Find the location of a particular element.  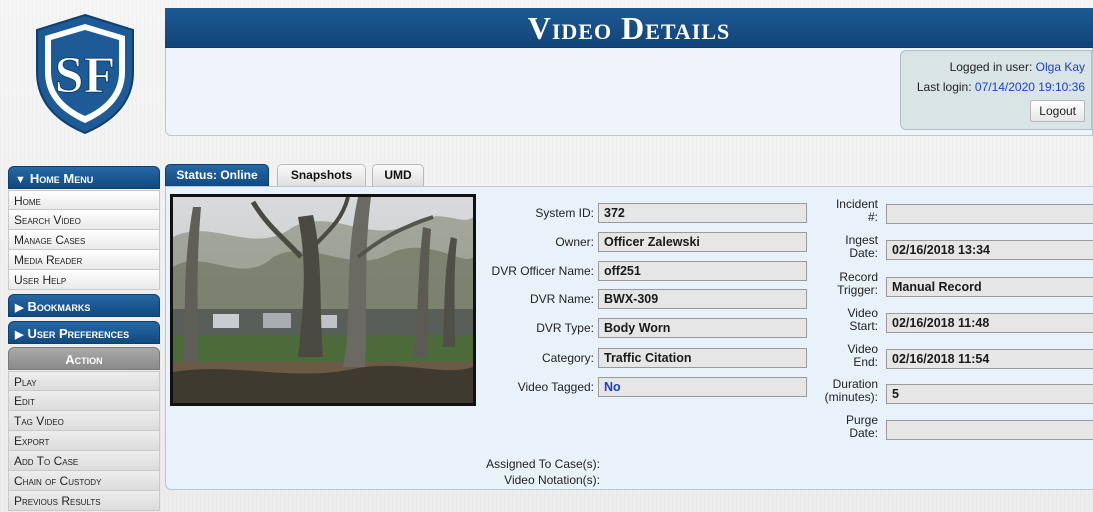

logged-in-user: Olga Kay is located at coordinates (1060, 67).